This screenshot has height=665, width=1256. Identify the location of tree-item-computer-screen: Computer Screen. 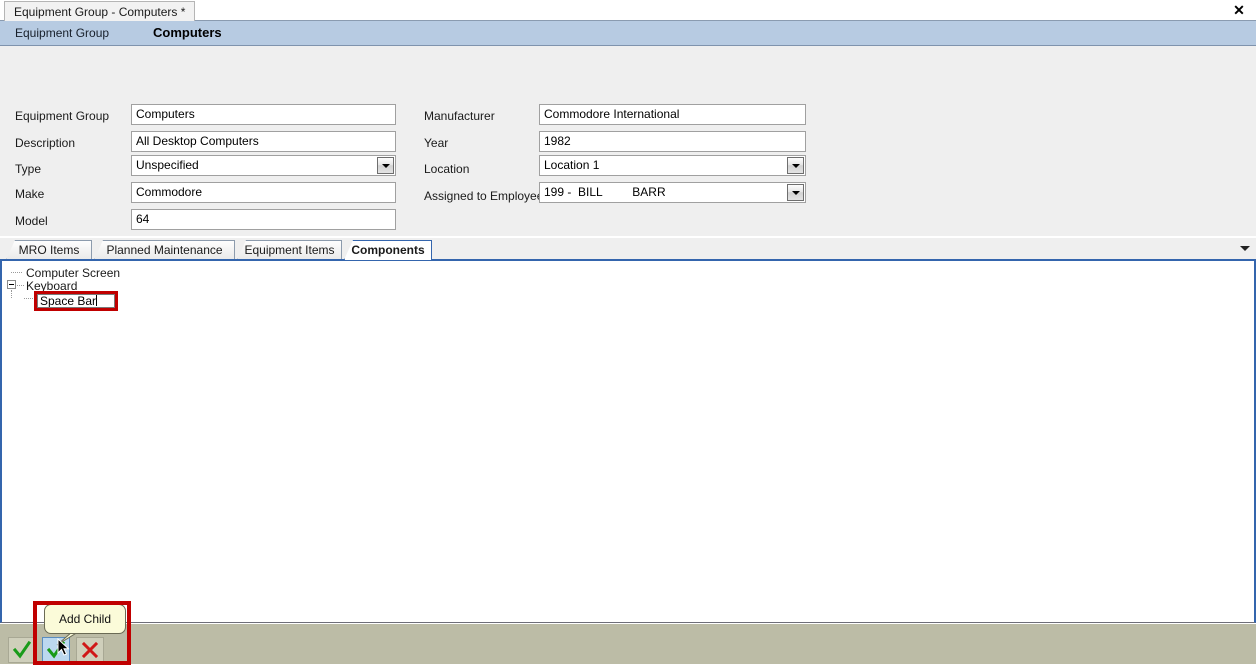
(73, 273).